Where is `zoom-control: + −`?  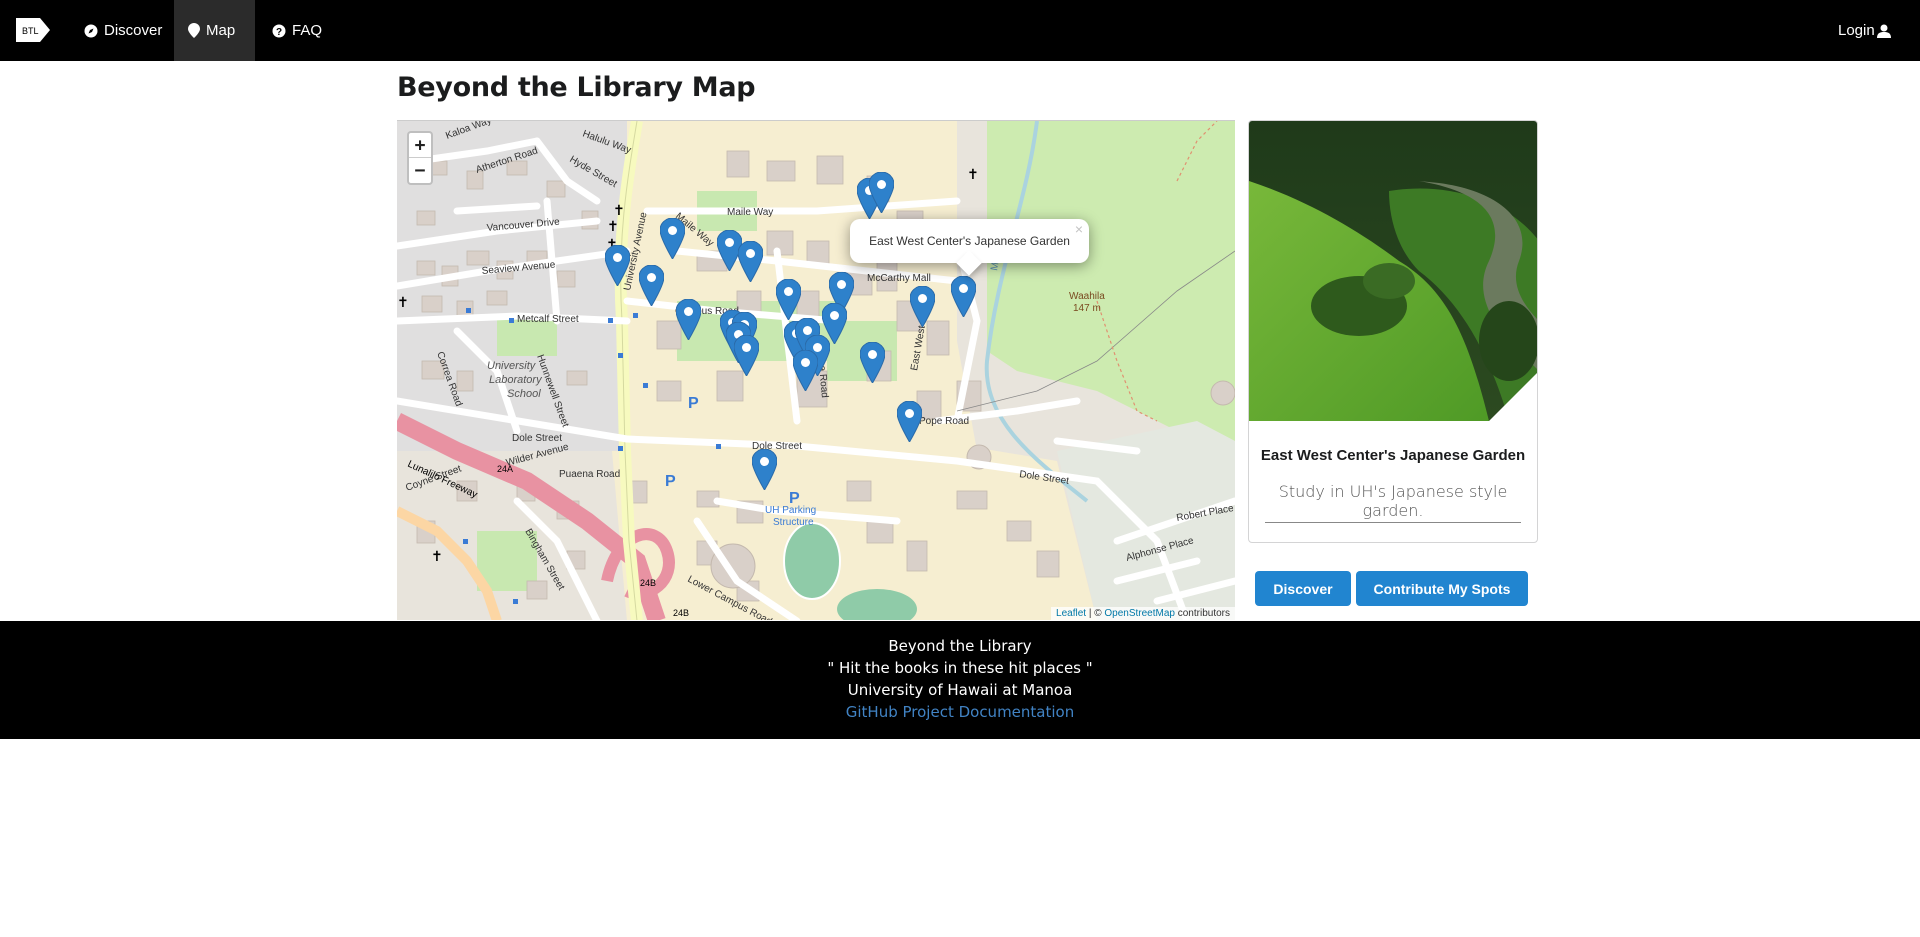
zoom-control: + − is located at coordinates (420, 158).